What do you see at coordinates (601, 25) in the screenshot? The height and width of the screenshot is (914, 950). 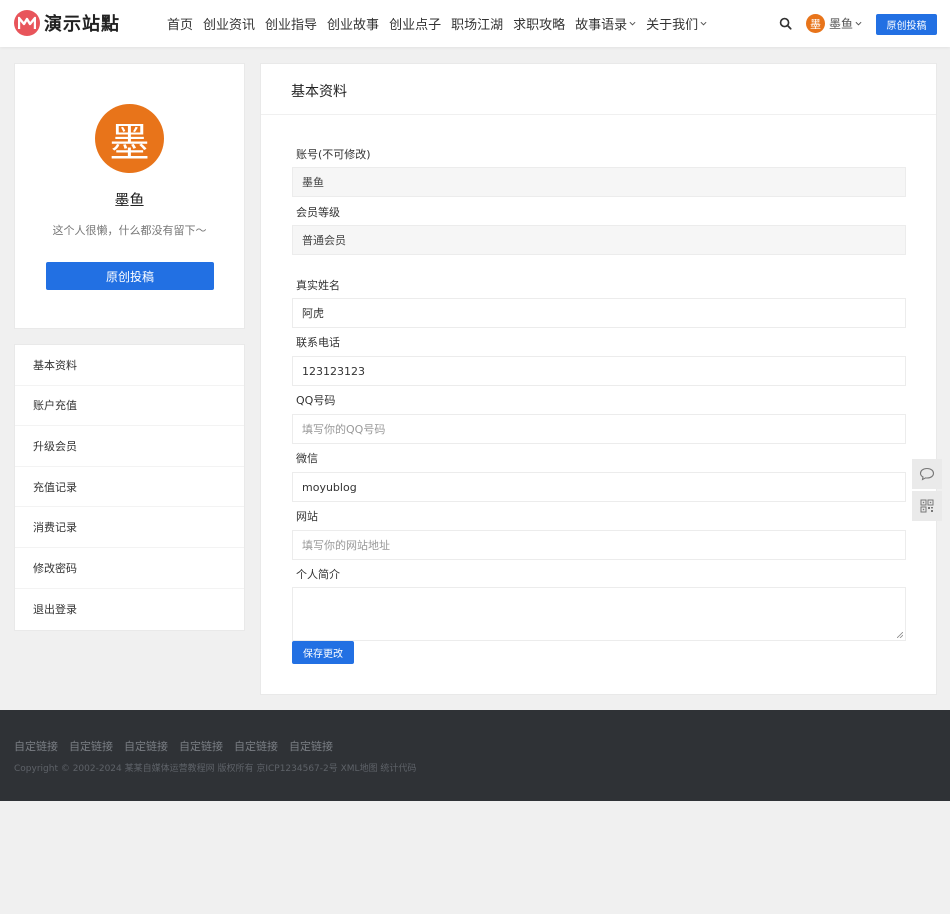 I see `nav-label: 故事语录` at bounding box center [601, 25].